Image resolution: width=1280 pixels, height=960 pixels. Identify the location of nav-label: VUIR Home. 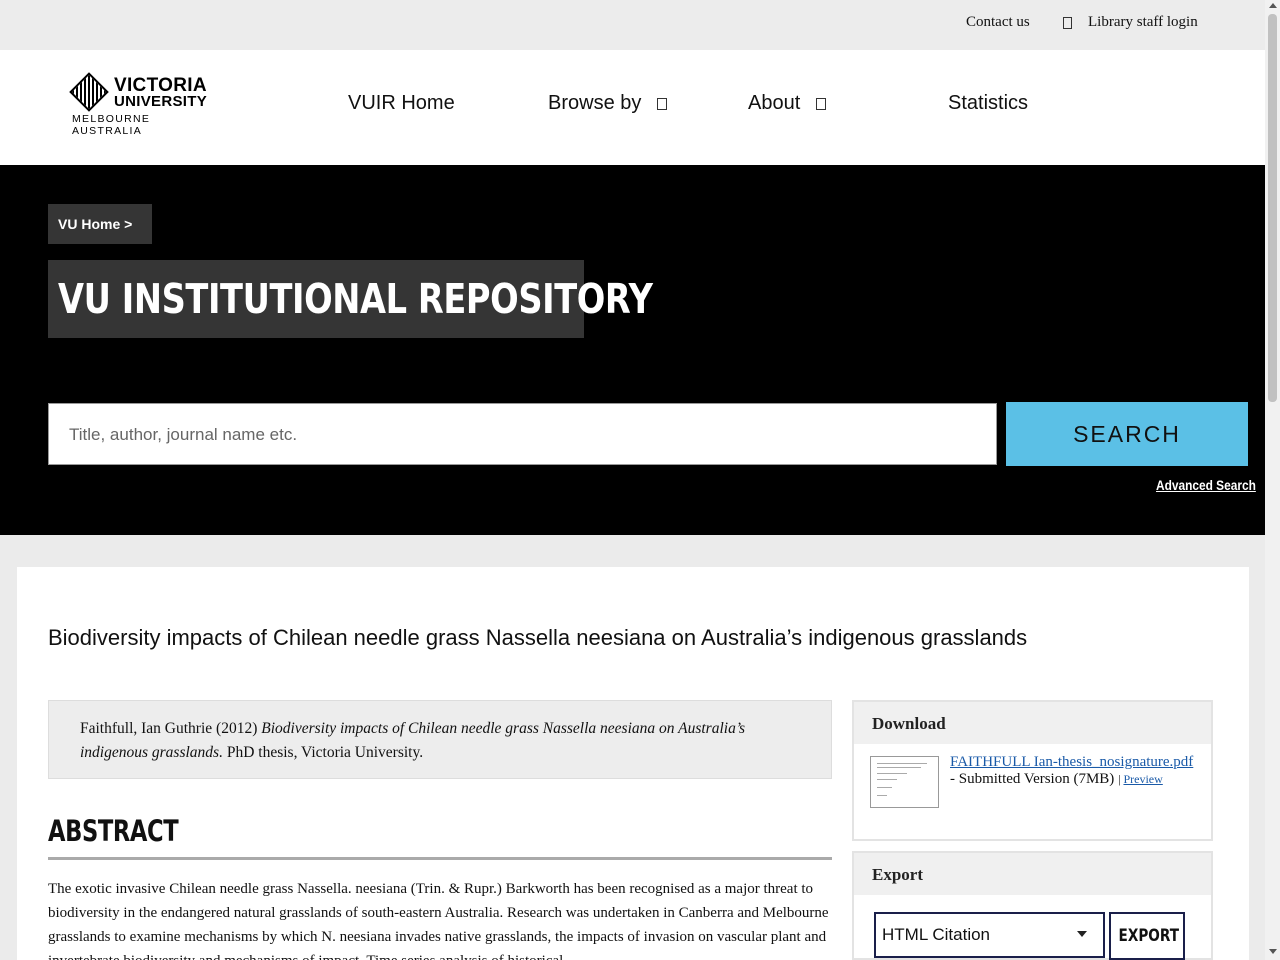
(401, 103).